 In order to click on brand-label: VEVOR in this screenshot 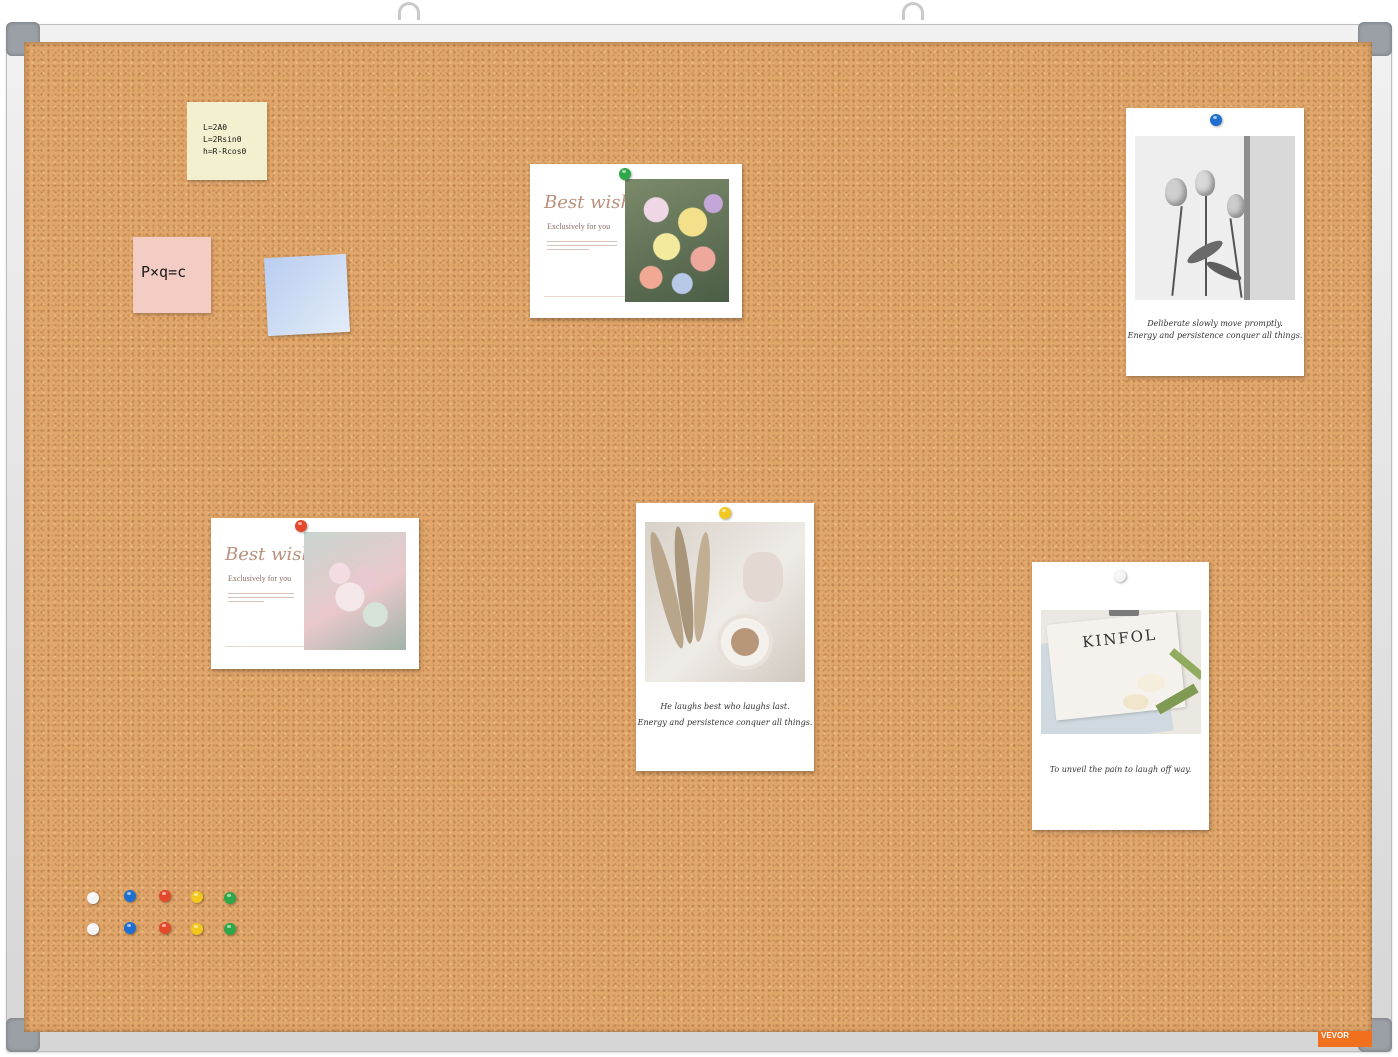, I will do `click(1345, 1039)`.